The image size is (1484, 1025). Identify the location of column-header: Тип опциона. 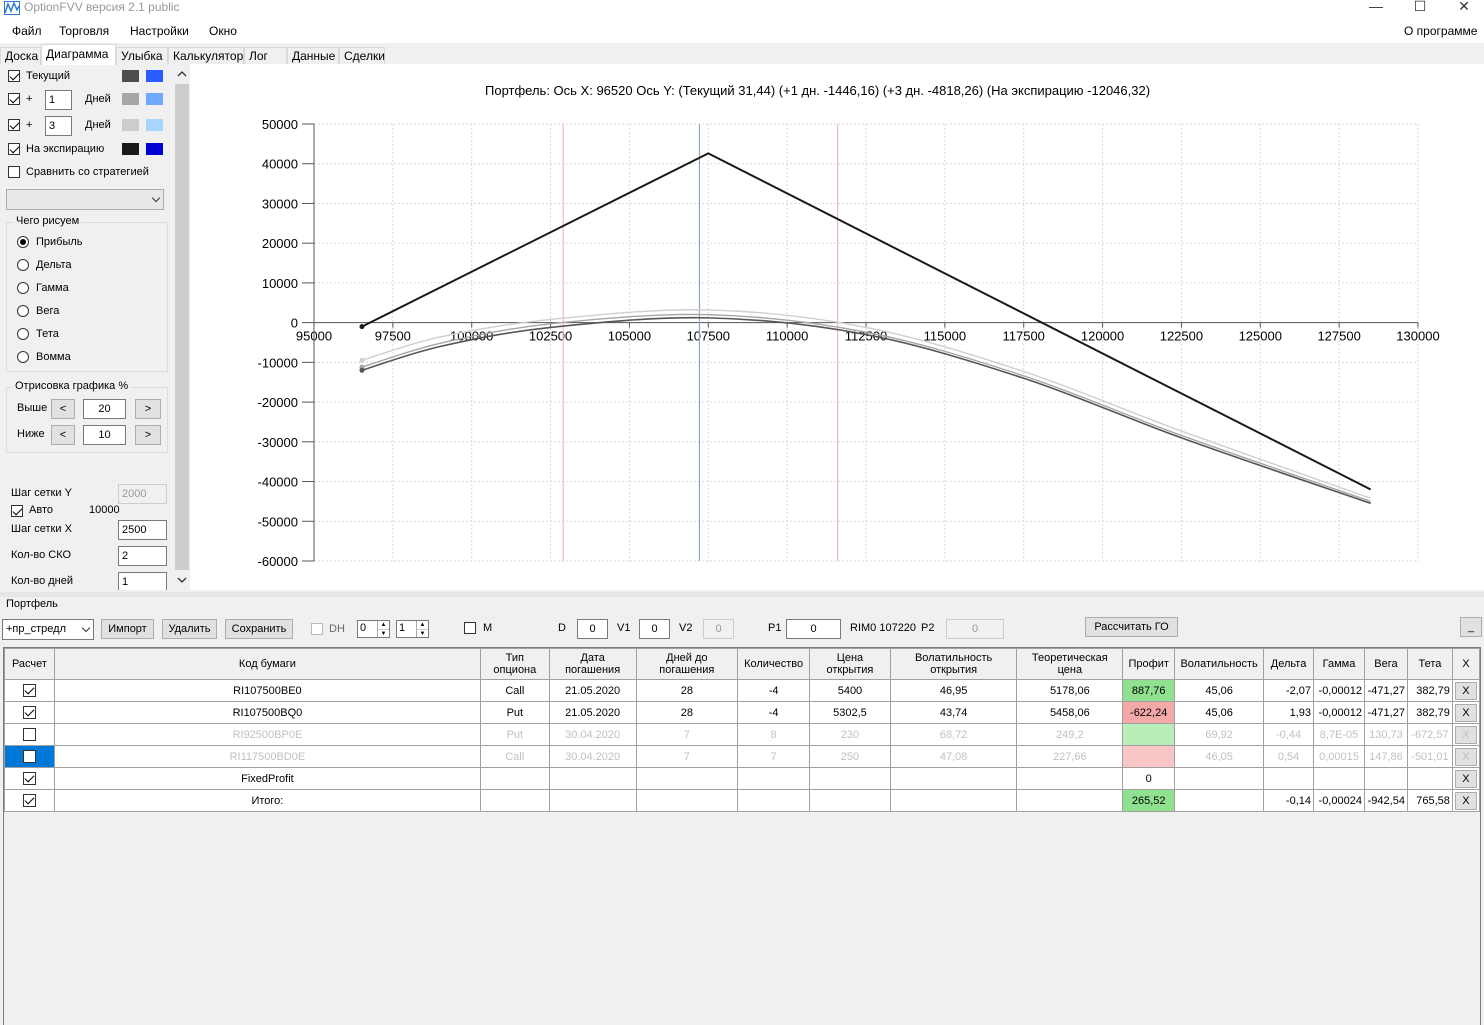
(514, 664).